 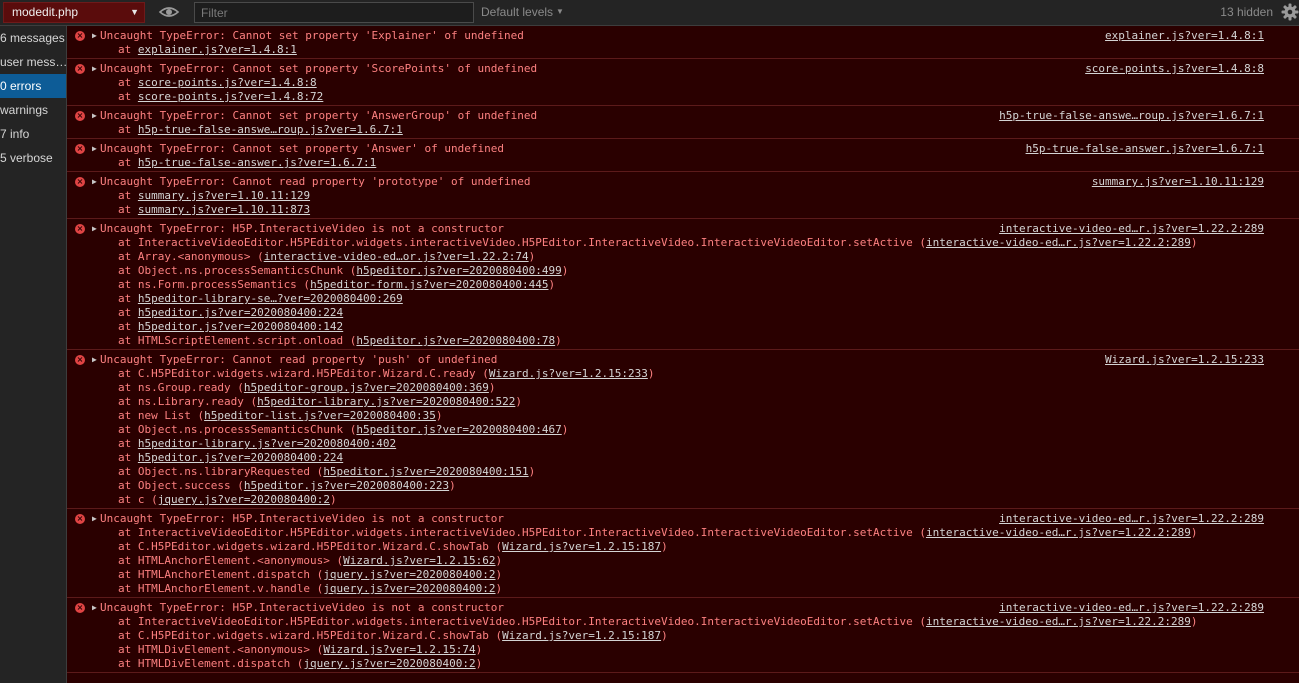 What do you see at coordinates (1174, 69) in the screenshot?
I see `source-link: score-points.js?ver=1.4.8:8` at bounding box center [1174, 69].